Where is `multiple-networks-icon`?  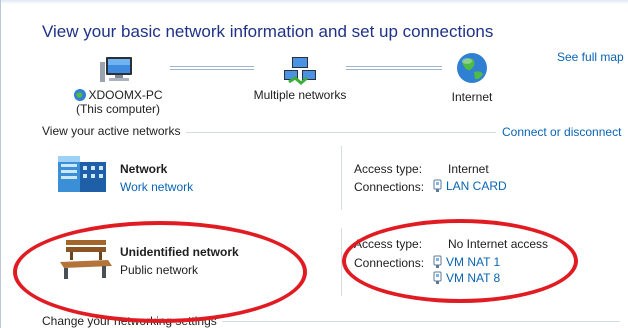 multiple-networks-icon is located at coordinates (300, 71).